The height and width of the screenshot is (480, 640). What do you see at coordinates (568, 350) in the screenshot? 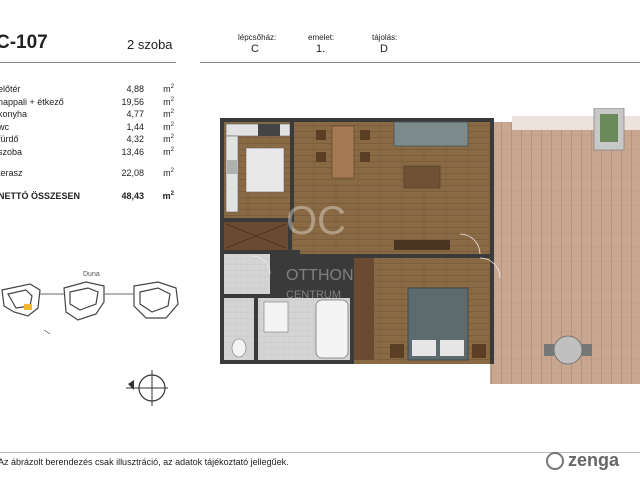
I see `terrace-table` at bounding box center [568, 350].